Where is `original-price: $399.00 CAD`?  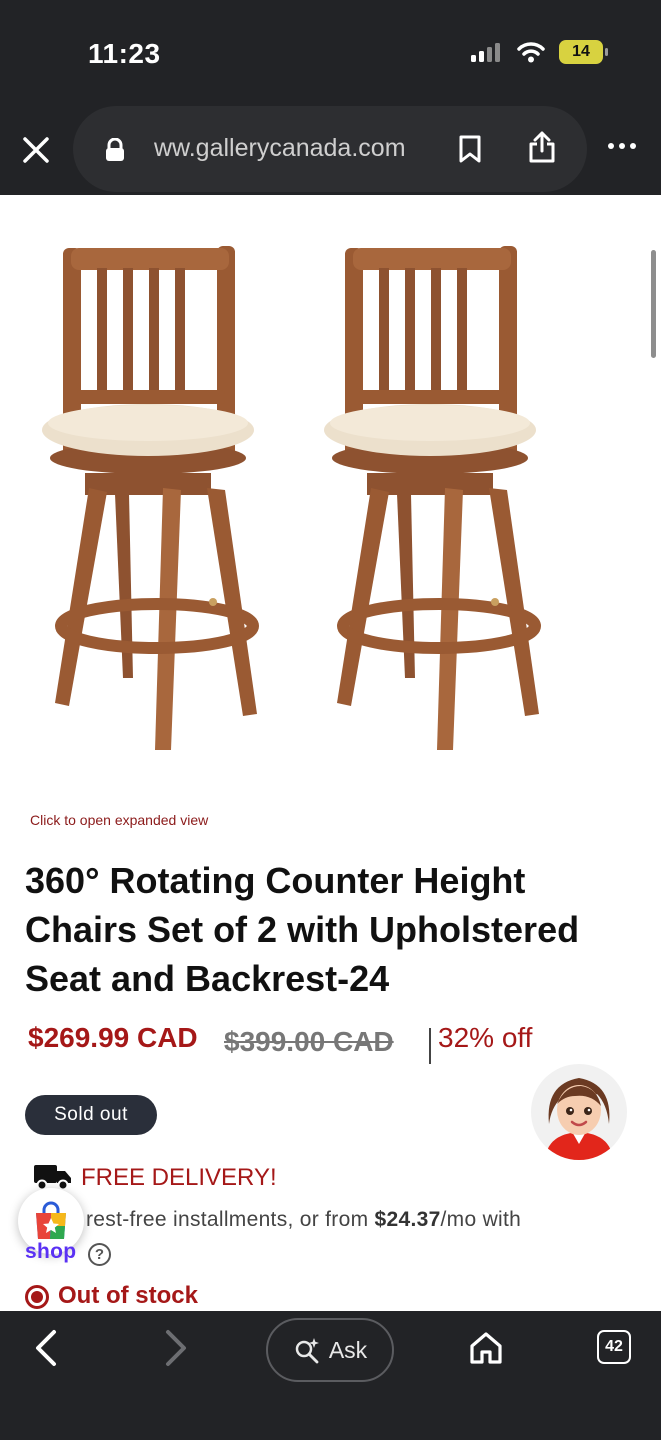
original-price: $399.00 CAD is located at coordinates (309, 1041).